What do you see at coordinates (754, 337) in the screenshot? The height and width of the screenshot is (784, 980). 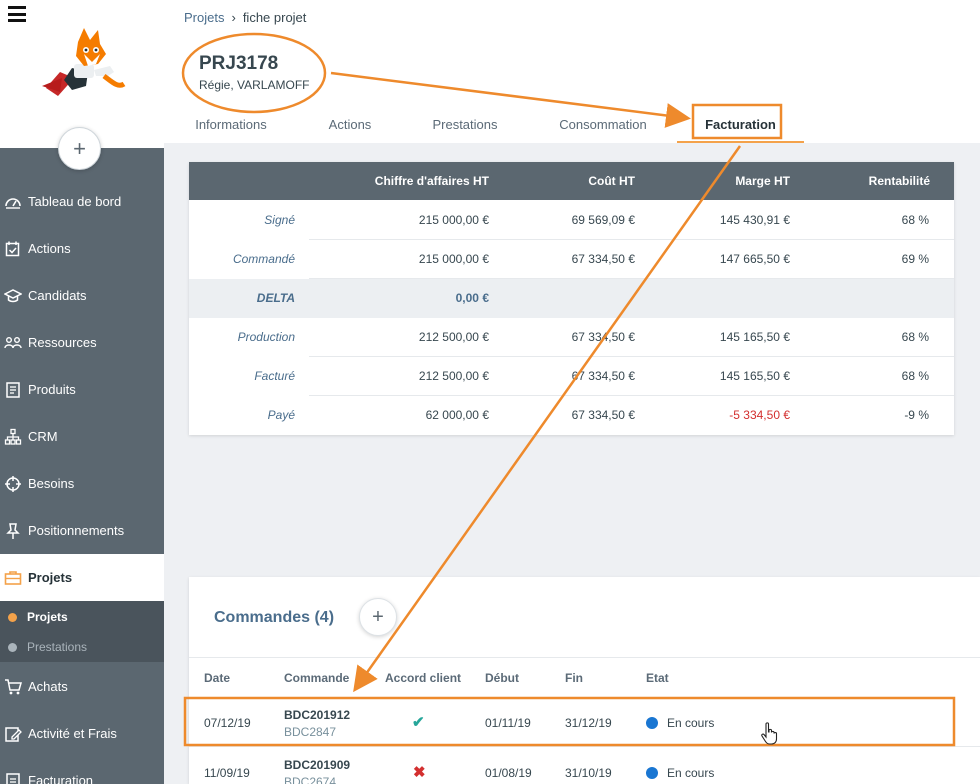 I see `cell-marge: 145 165,50 €` at bounding box center [754, 337].